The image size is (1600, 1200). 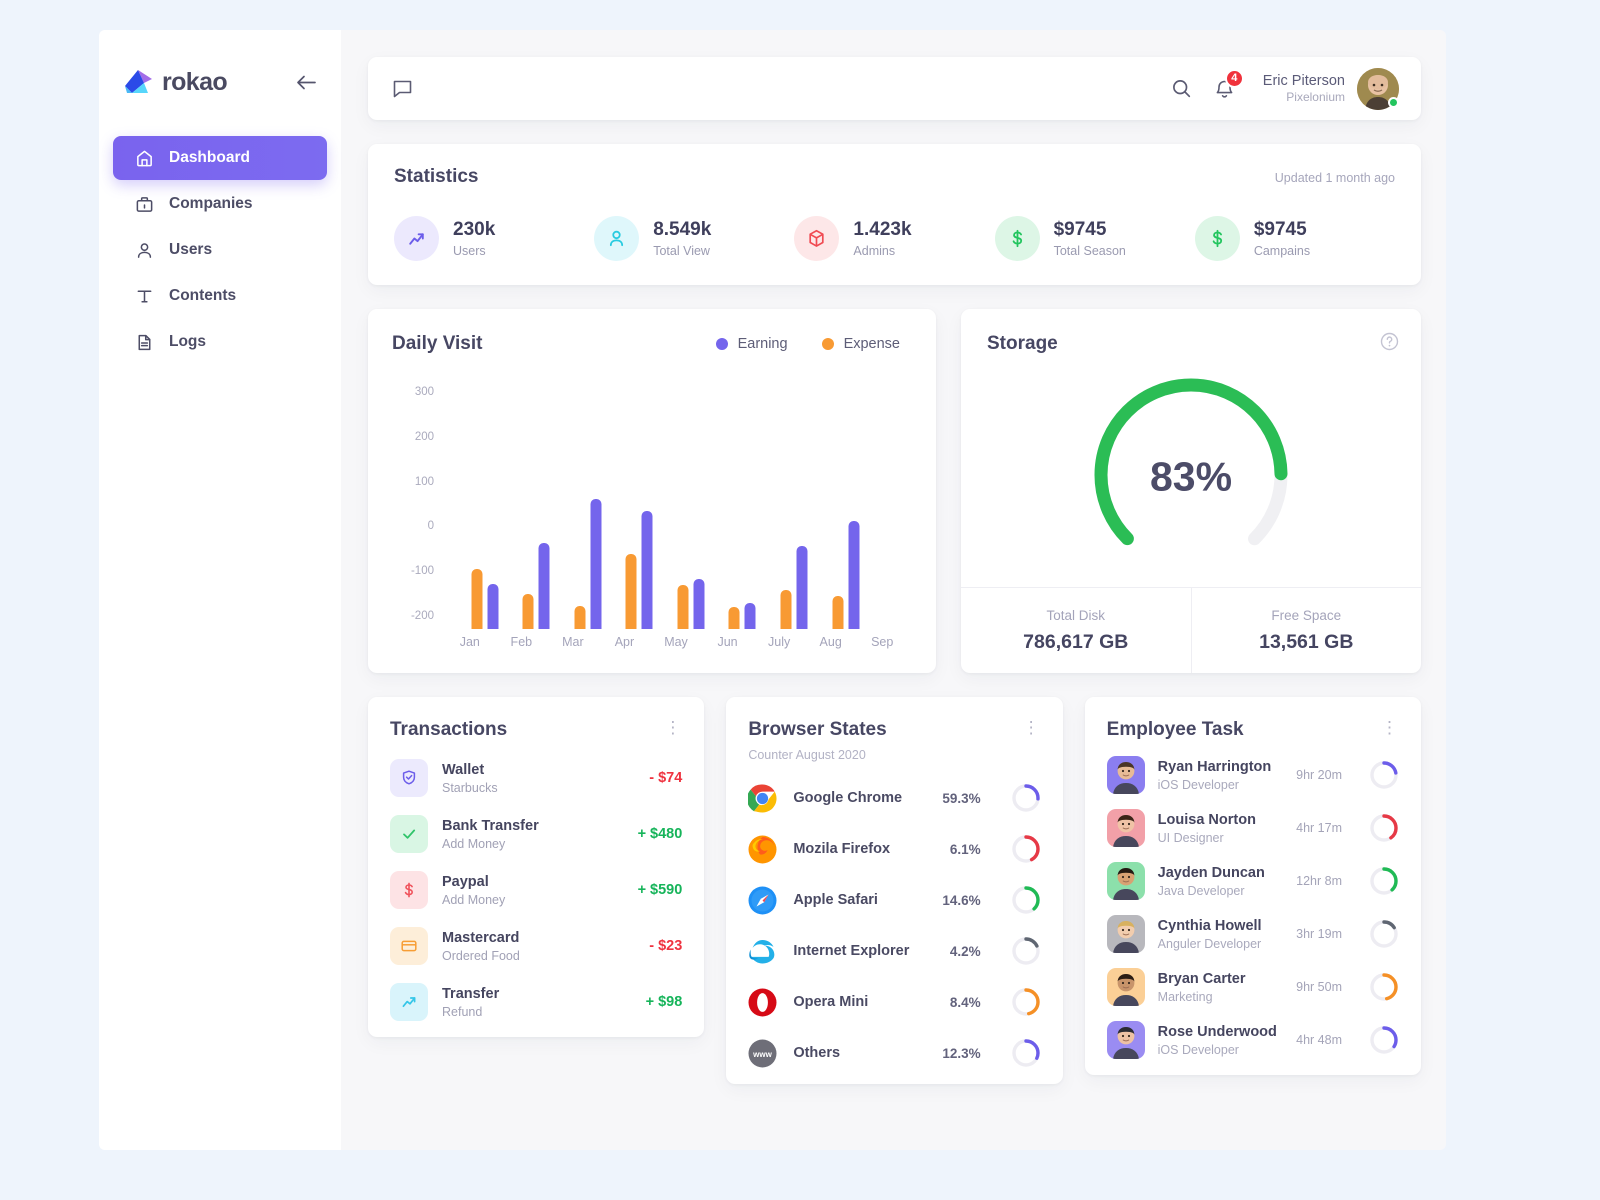 What do you see at coordinates (894, 1002) in the screenshot?
I see `browser-row: Opera Mini 8.4%` at bounding box center [894, 1002].